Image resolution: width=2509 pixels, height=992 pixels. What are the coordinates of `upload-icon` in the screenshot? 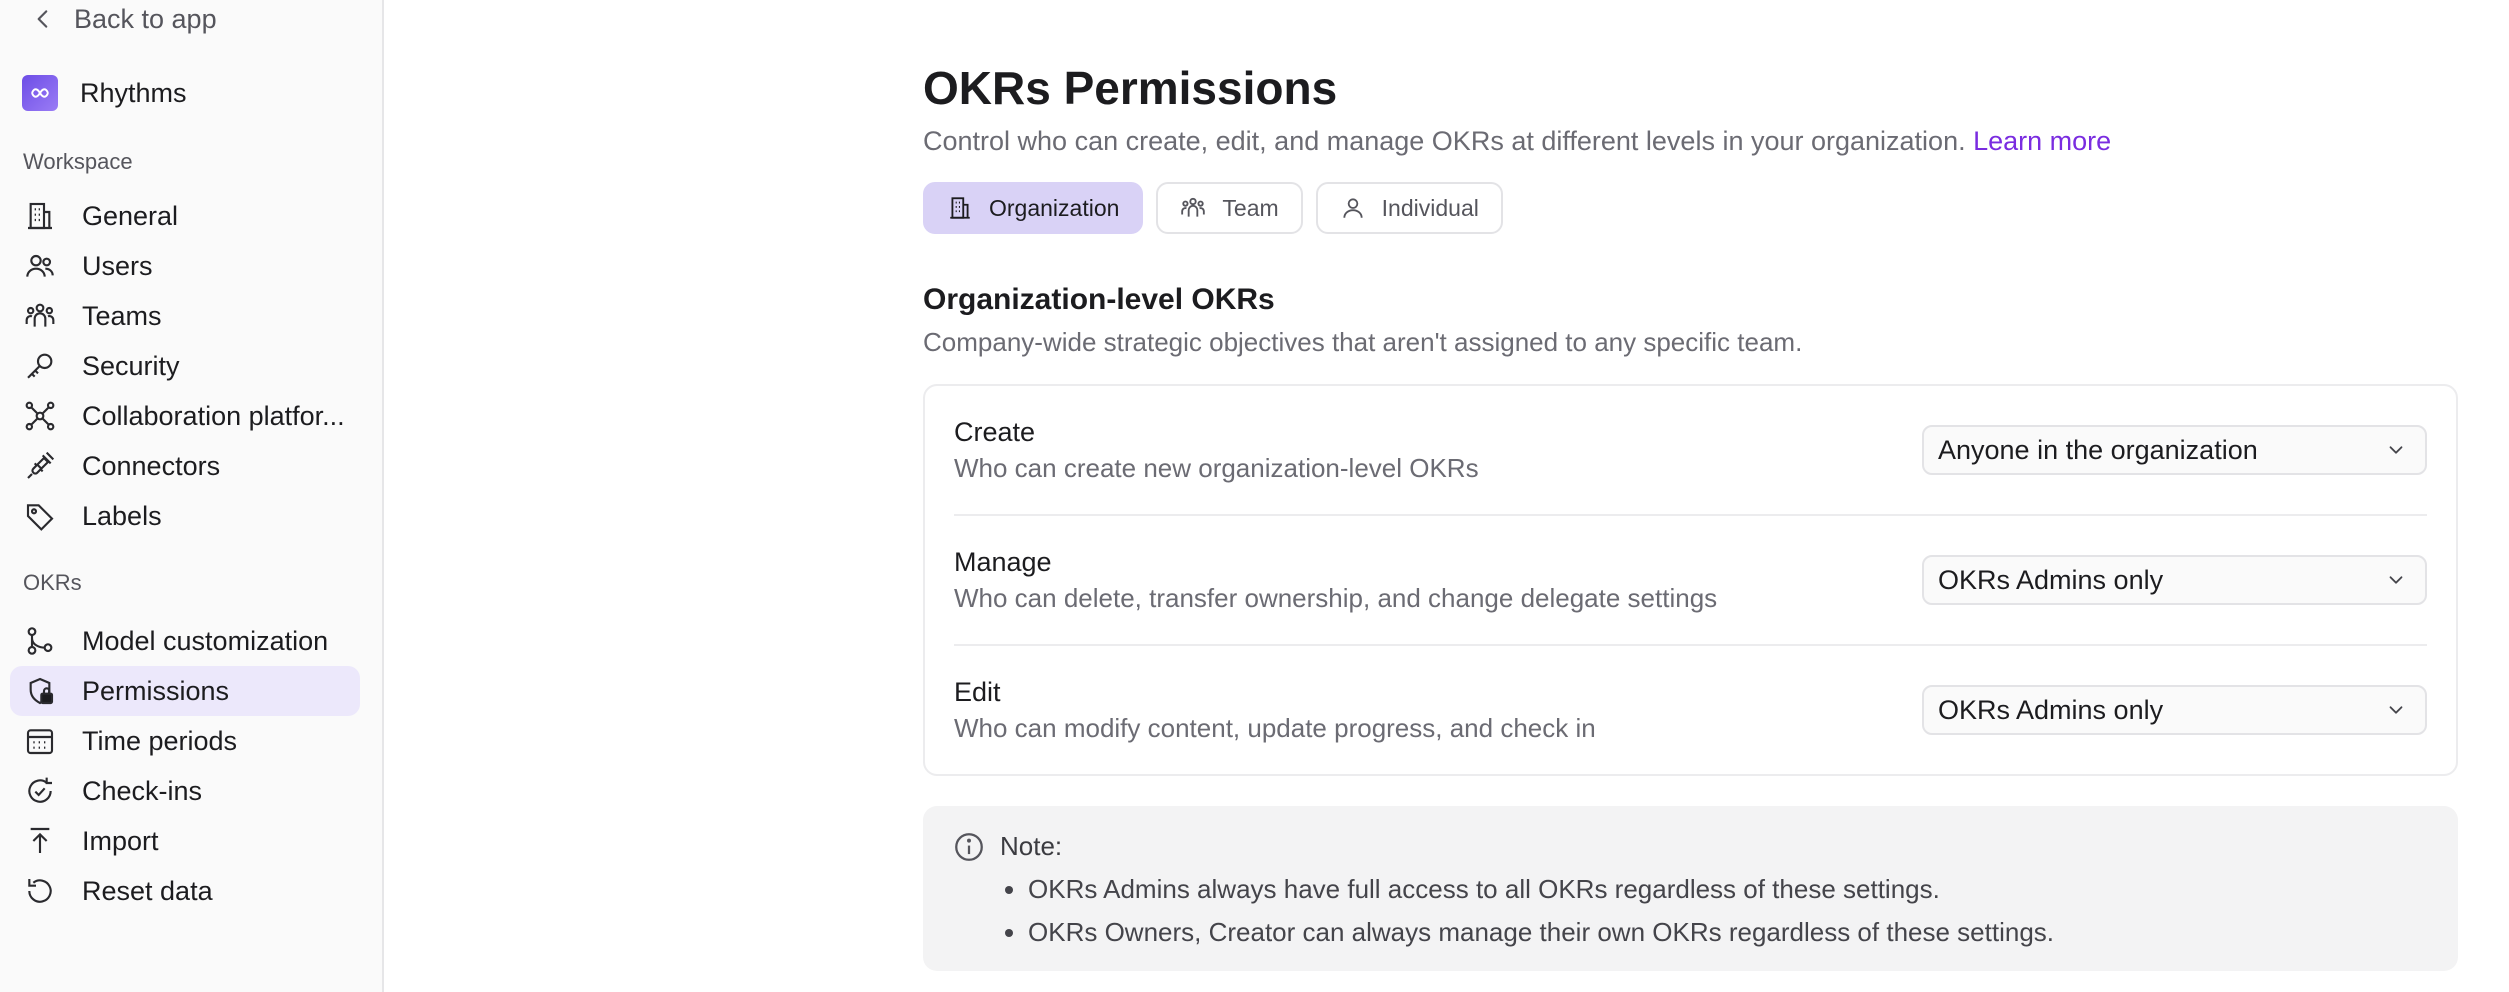 It's located at (40, 841).